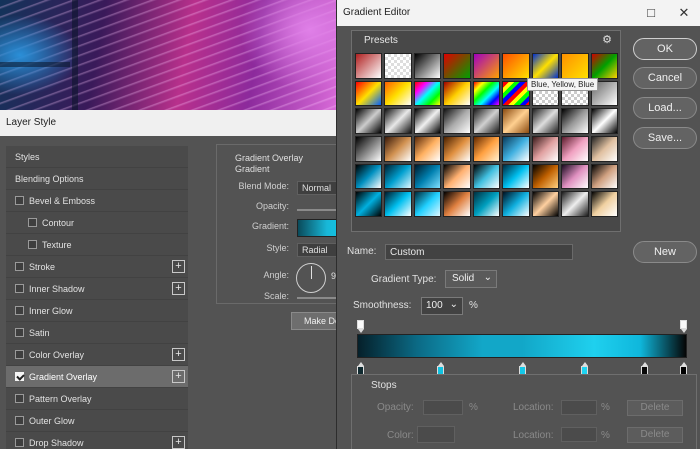 This screenshot has width=700, height=449. What do you see at coordinates (97, 377) in the screenshot?
I see `style-item: Gradient Overlay +` at bounding box center [97, 377].